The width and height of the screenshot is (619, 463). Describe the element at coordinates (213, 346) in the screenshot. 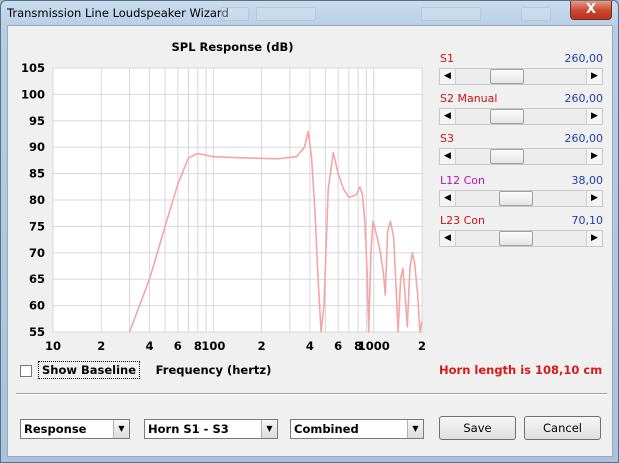

I see `x-tick-label: 100` at that location.